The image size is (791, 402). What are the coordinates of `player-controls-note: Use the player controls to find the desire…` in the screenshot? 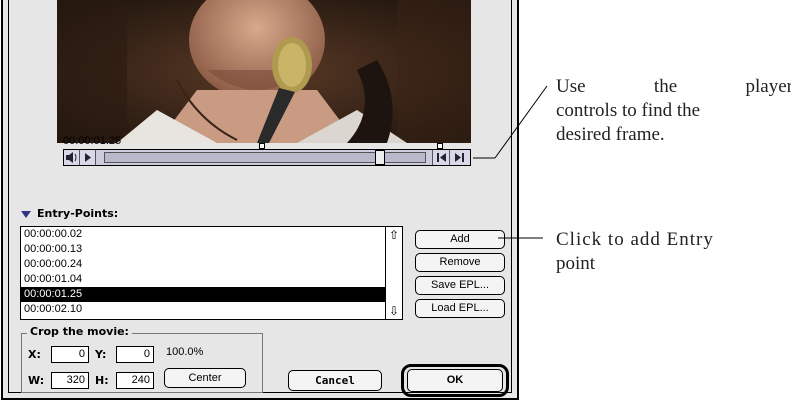 It's located at (673, 111).